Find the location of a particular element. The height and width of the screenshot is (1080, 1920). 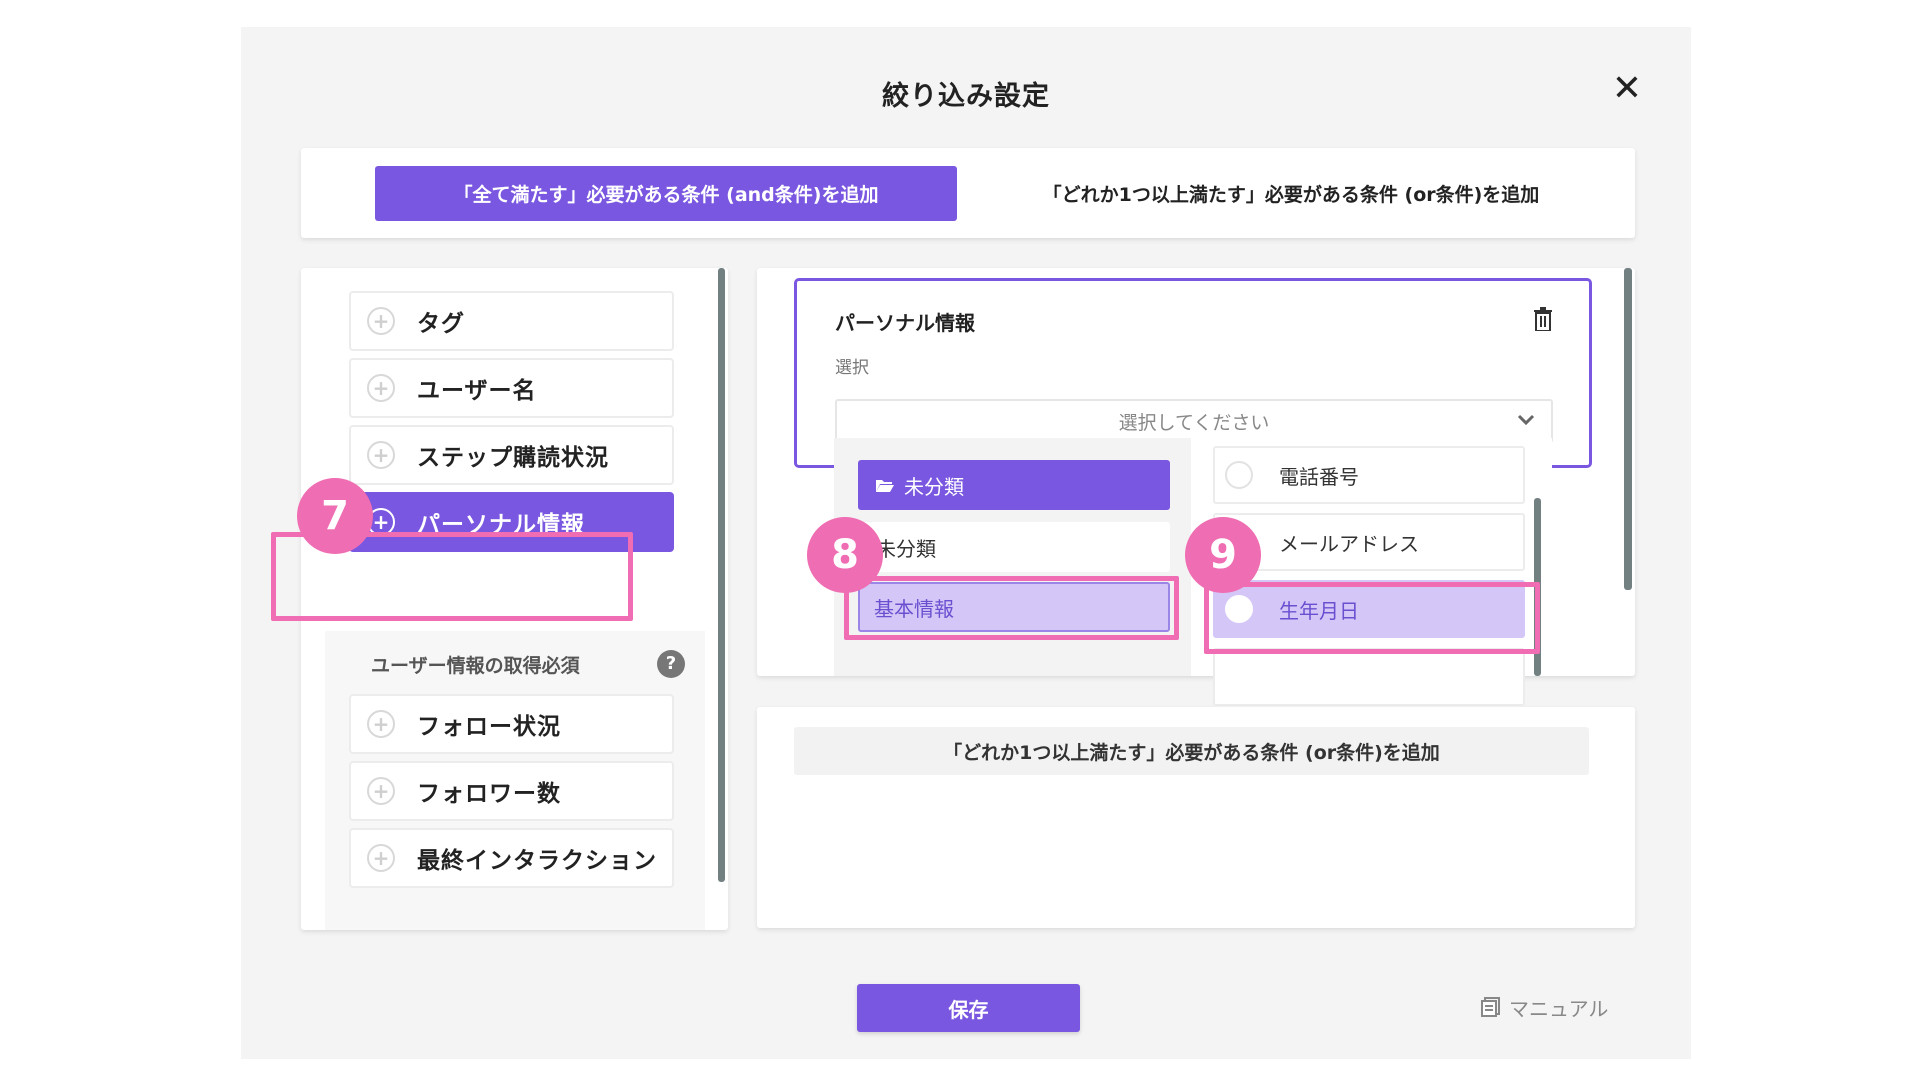

select-label: 選択 is located at coordinates (852, 368).